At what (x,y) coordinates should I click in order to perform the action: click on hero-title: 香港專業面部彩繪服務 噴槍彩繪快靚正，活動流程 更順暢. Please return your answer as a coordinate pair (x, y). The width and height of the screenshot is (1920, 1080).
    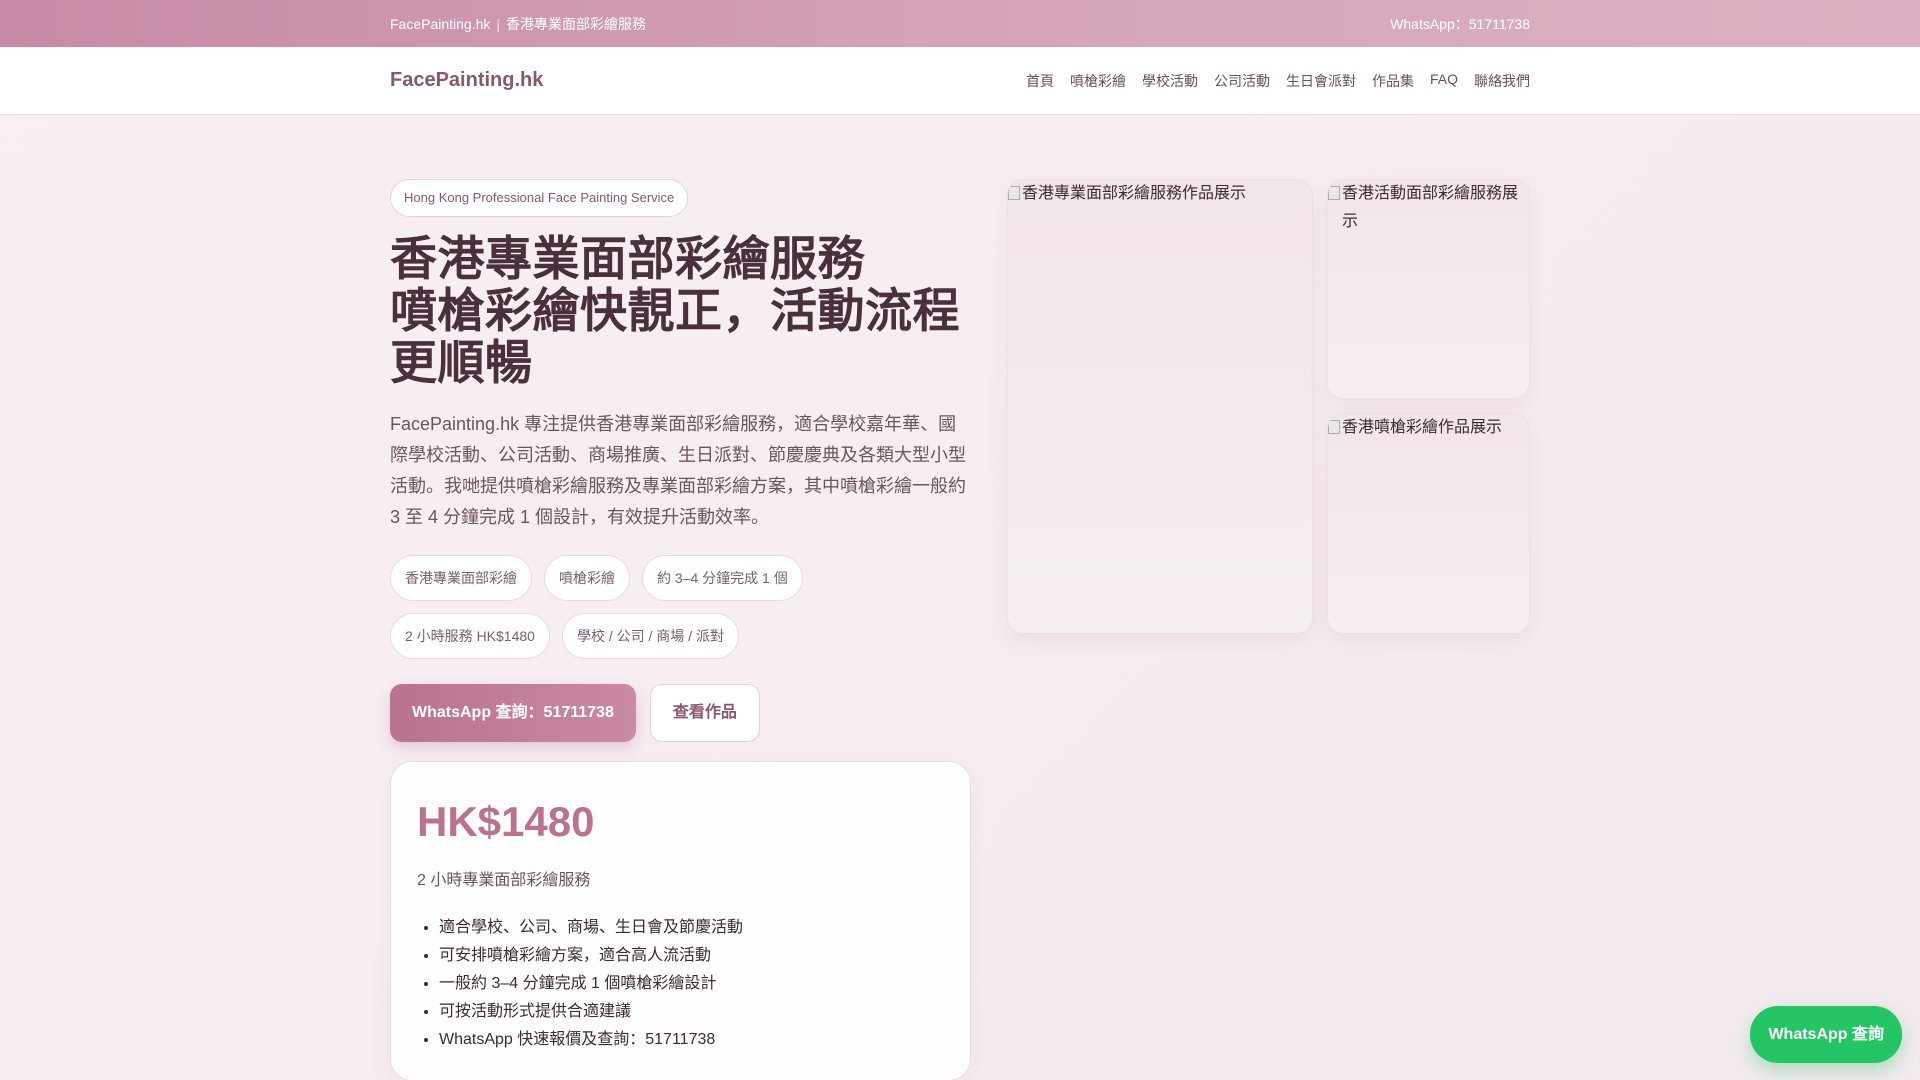
    Looking at the image, I should click on (680, 311).